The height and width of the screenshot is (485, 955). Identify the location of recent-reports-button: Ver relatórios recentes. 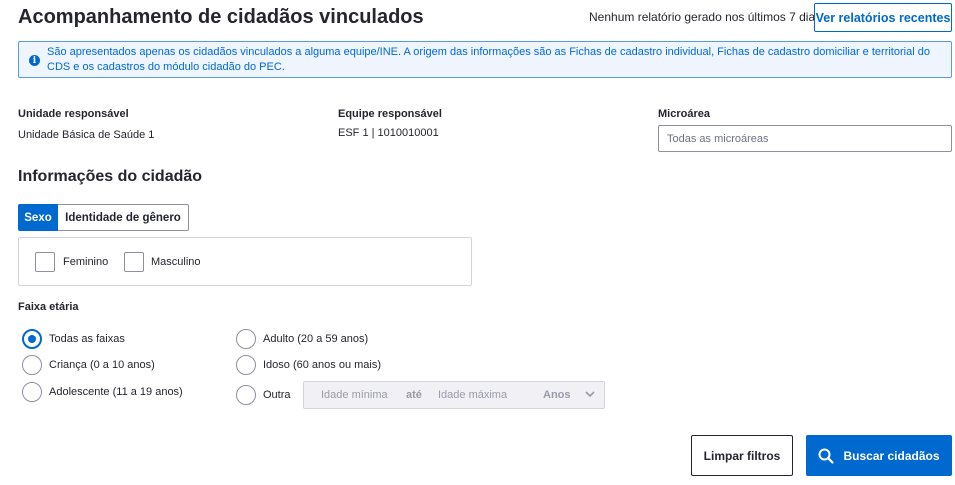
(883, 17).